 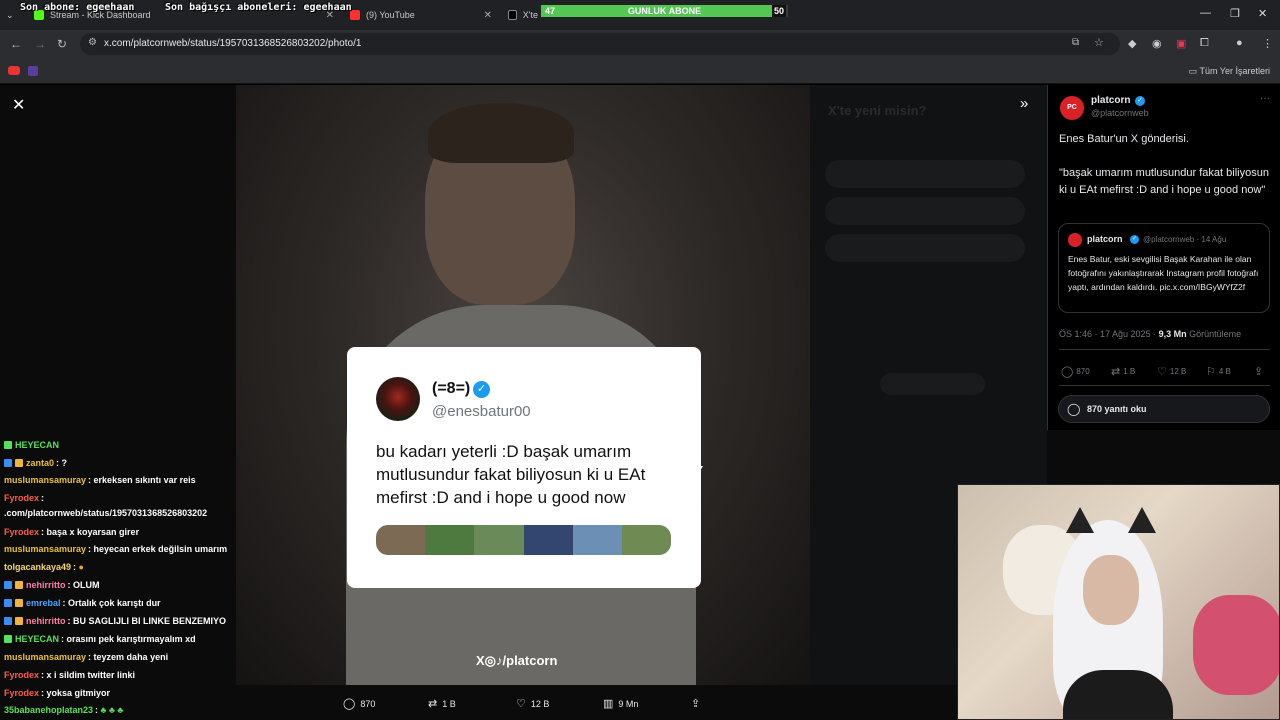 I want to click on install-app-icon: ⧉, so click(x=1075, y=42).